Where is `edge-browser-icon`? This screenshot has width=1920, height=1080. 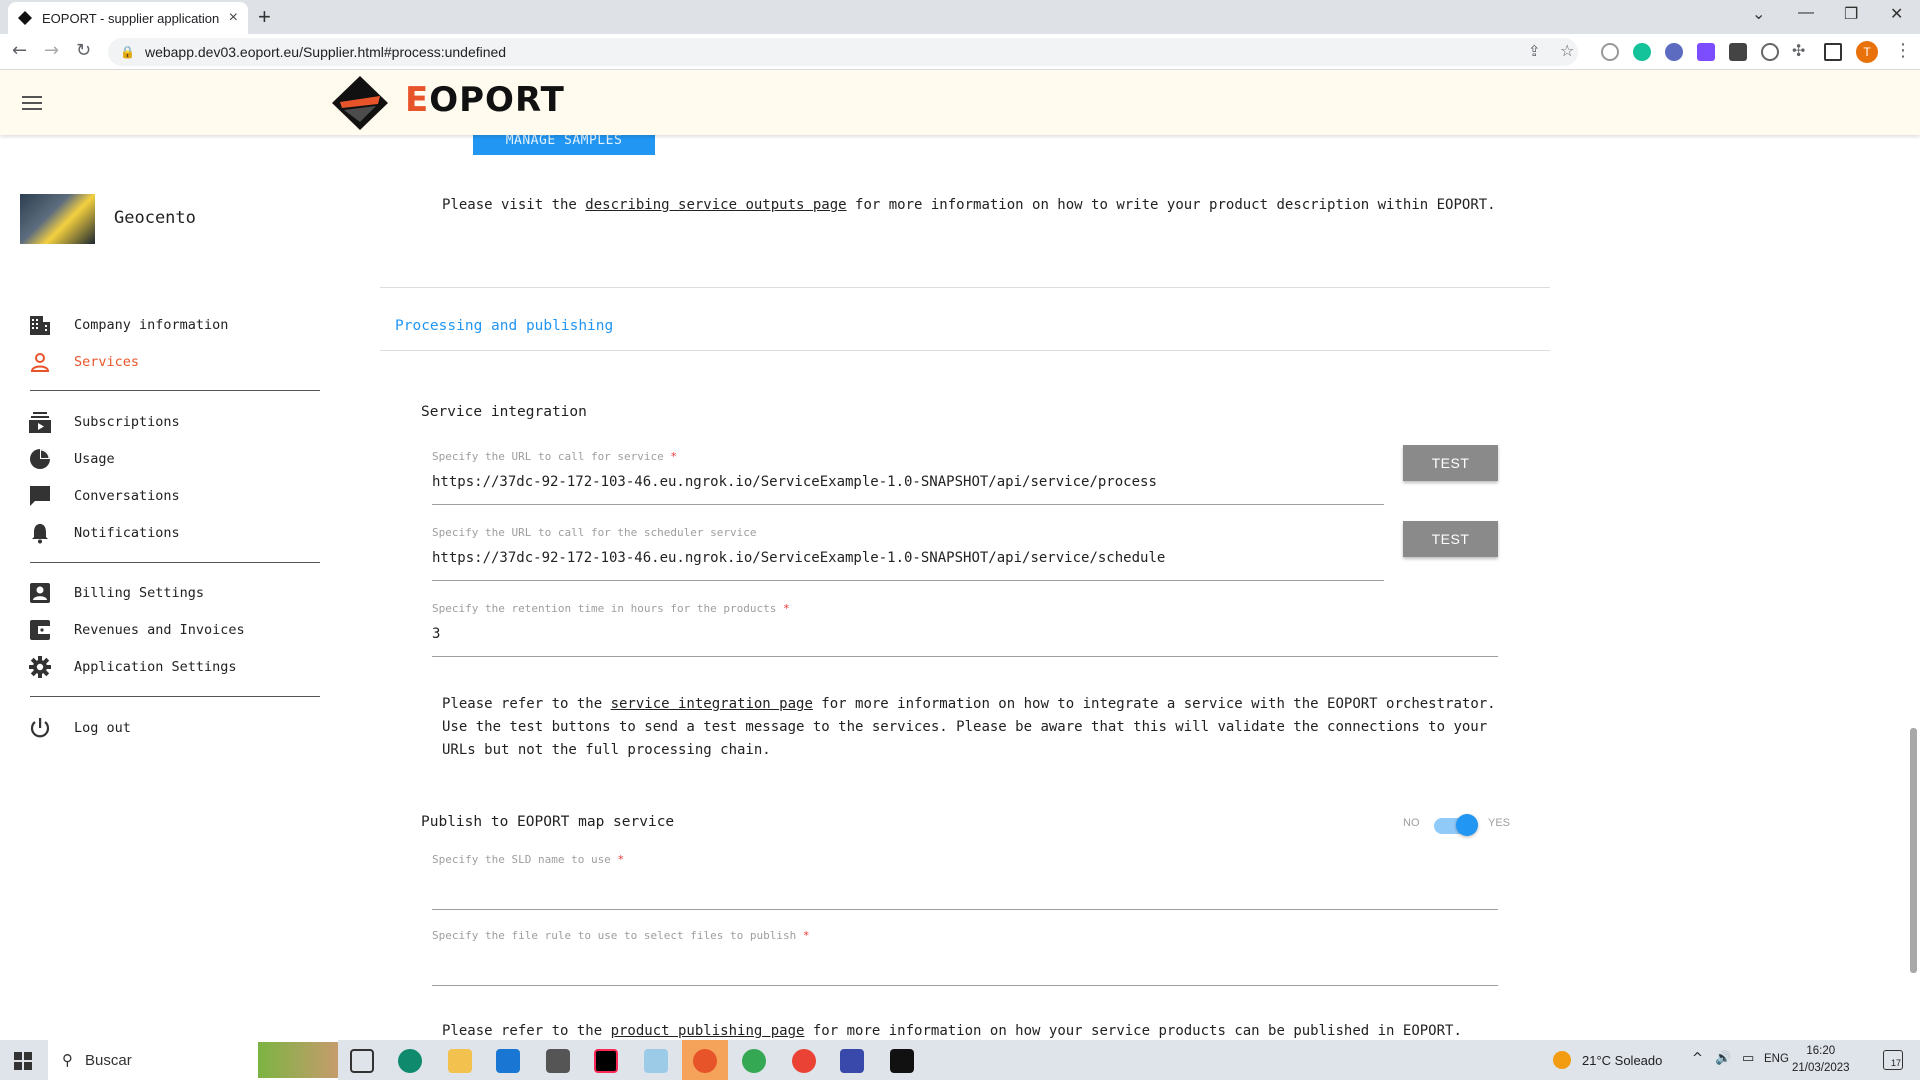 edge-browser-icon is located at coordinates (410, 1061).